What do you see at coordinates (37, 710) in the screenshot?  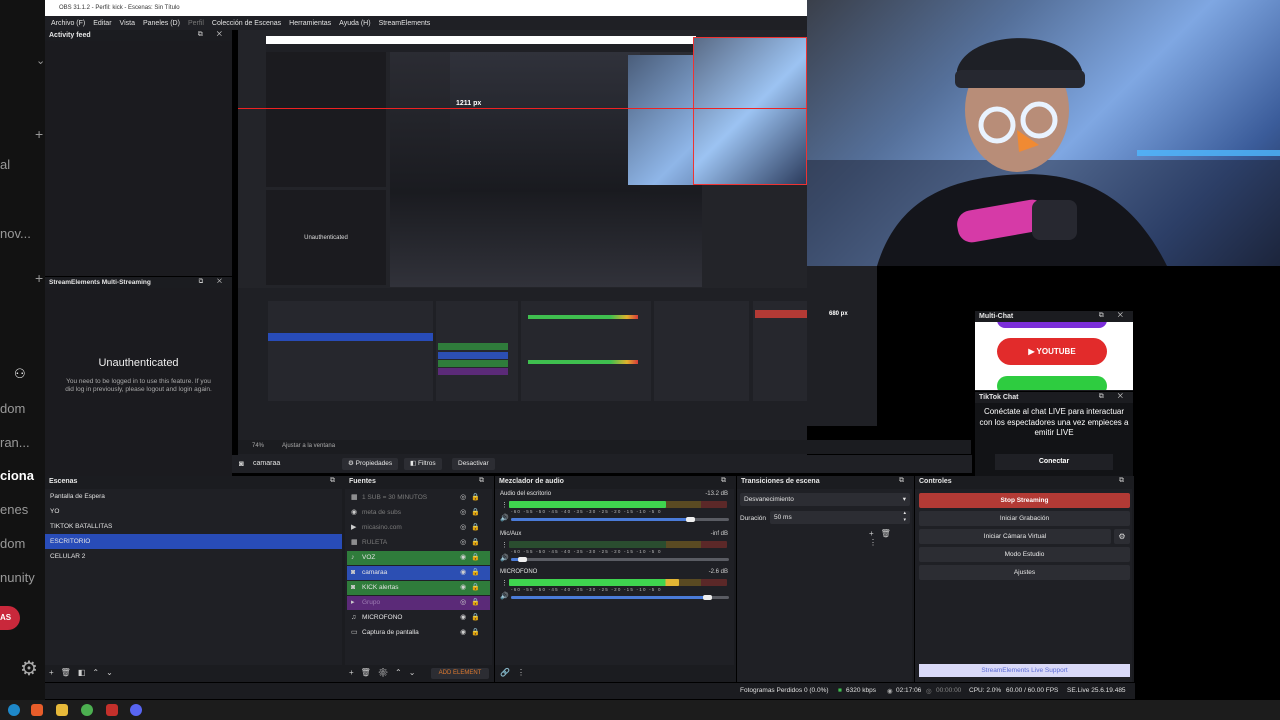 I see `brave-icon` at bounding box center [37, 710].